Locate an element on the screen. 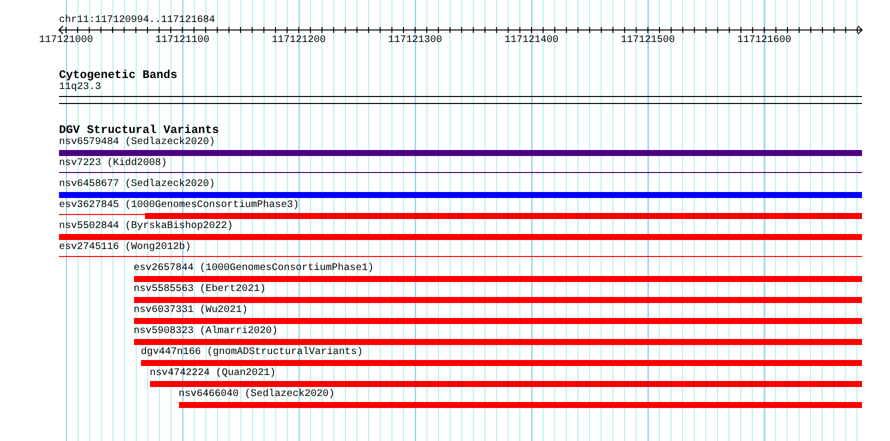 The height and width of the screenshot is (441, 890). variant-label: nsv6037331 (Wu2021) is located at coordinates (191, 311).